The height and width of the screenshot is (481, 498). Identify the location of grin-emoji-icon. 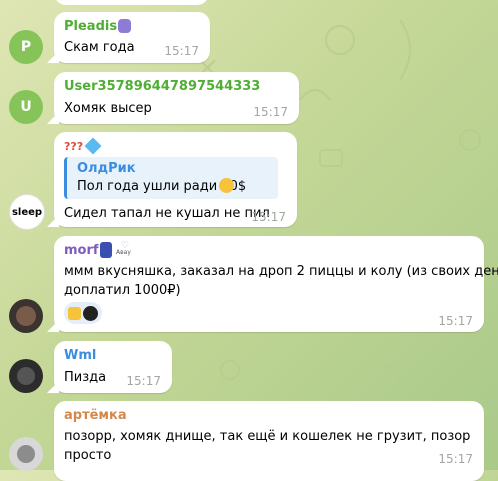
(226, 185).